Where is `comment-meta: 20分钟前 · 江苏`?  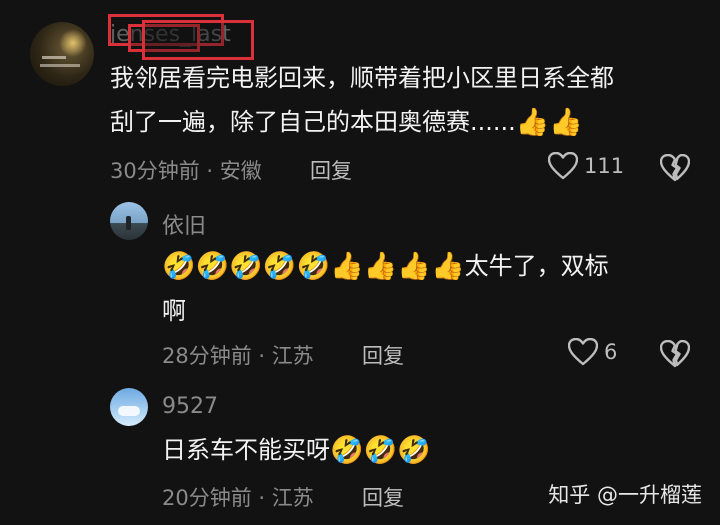
comment-meta: 20分钟前 · 江苏 is located at coordinates (238, 497).